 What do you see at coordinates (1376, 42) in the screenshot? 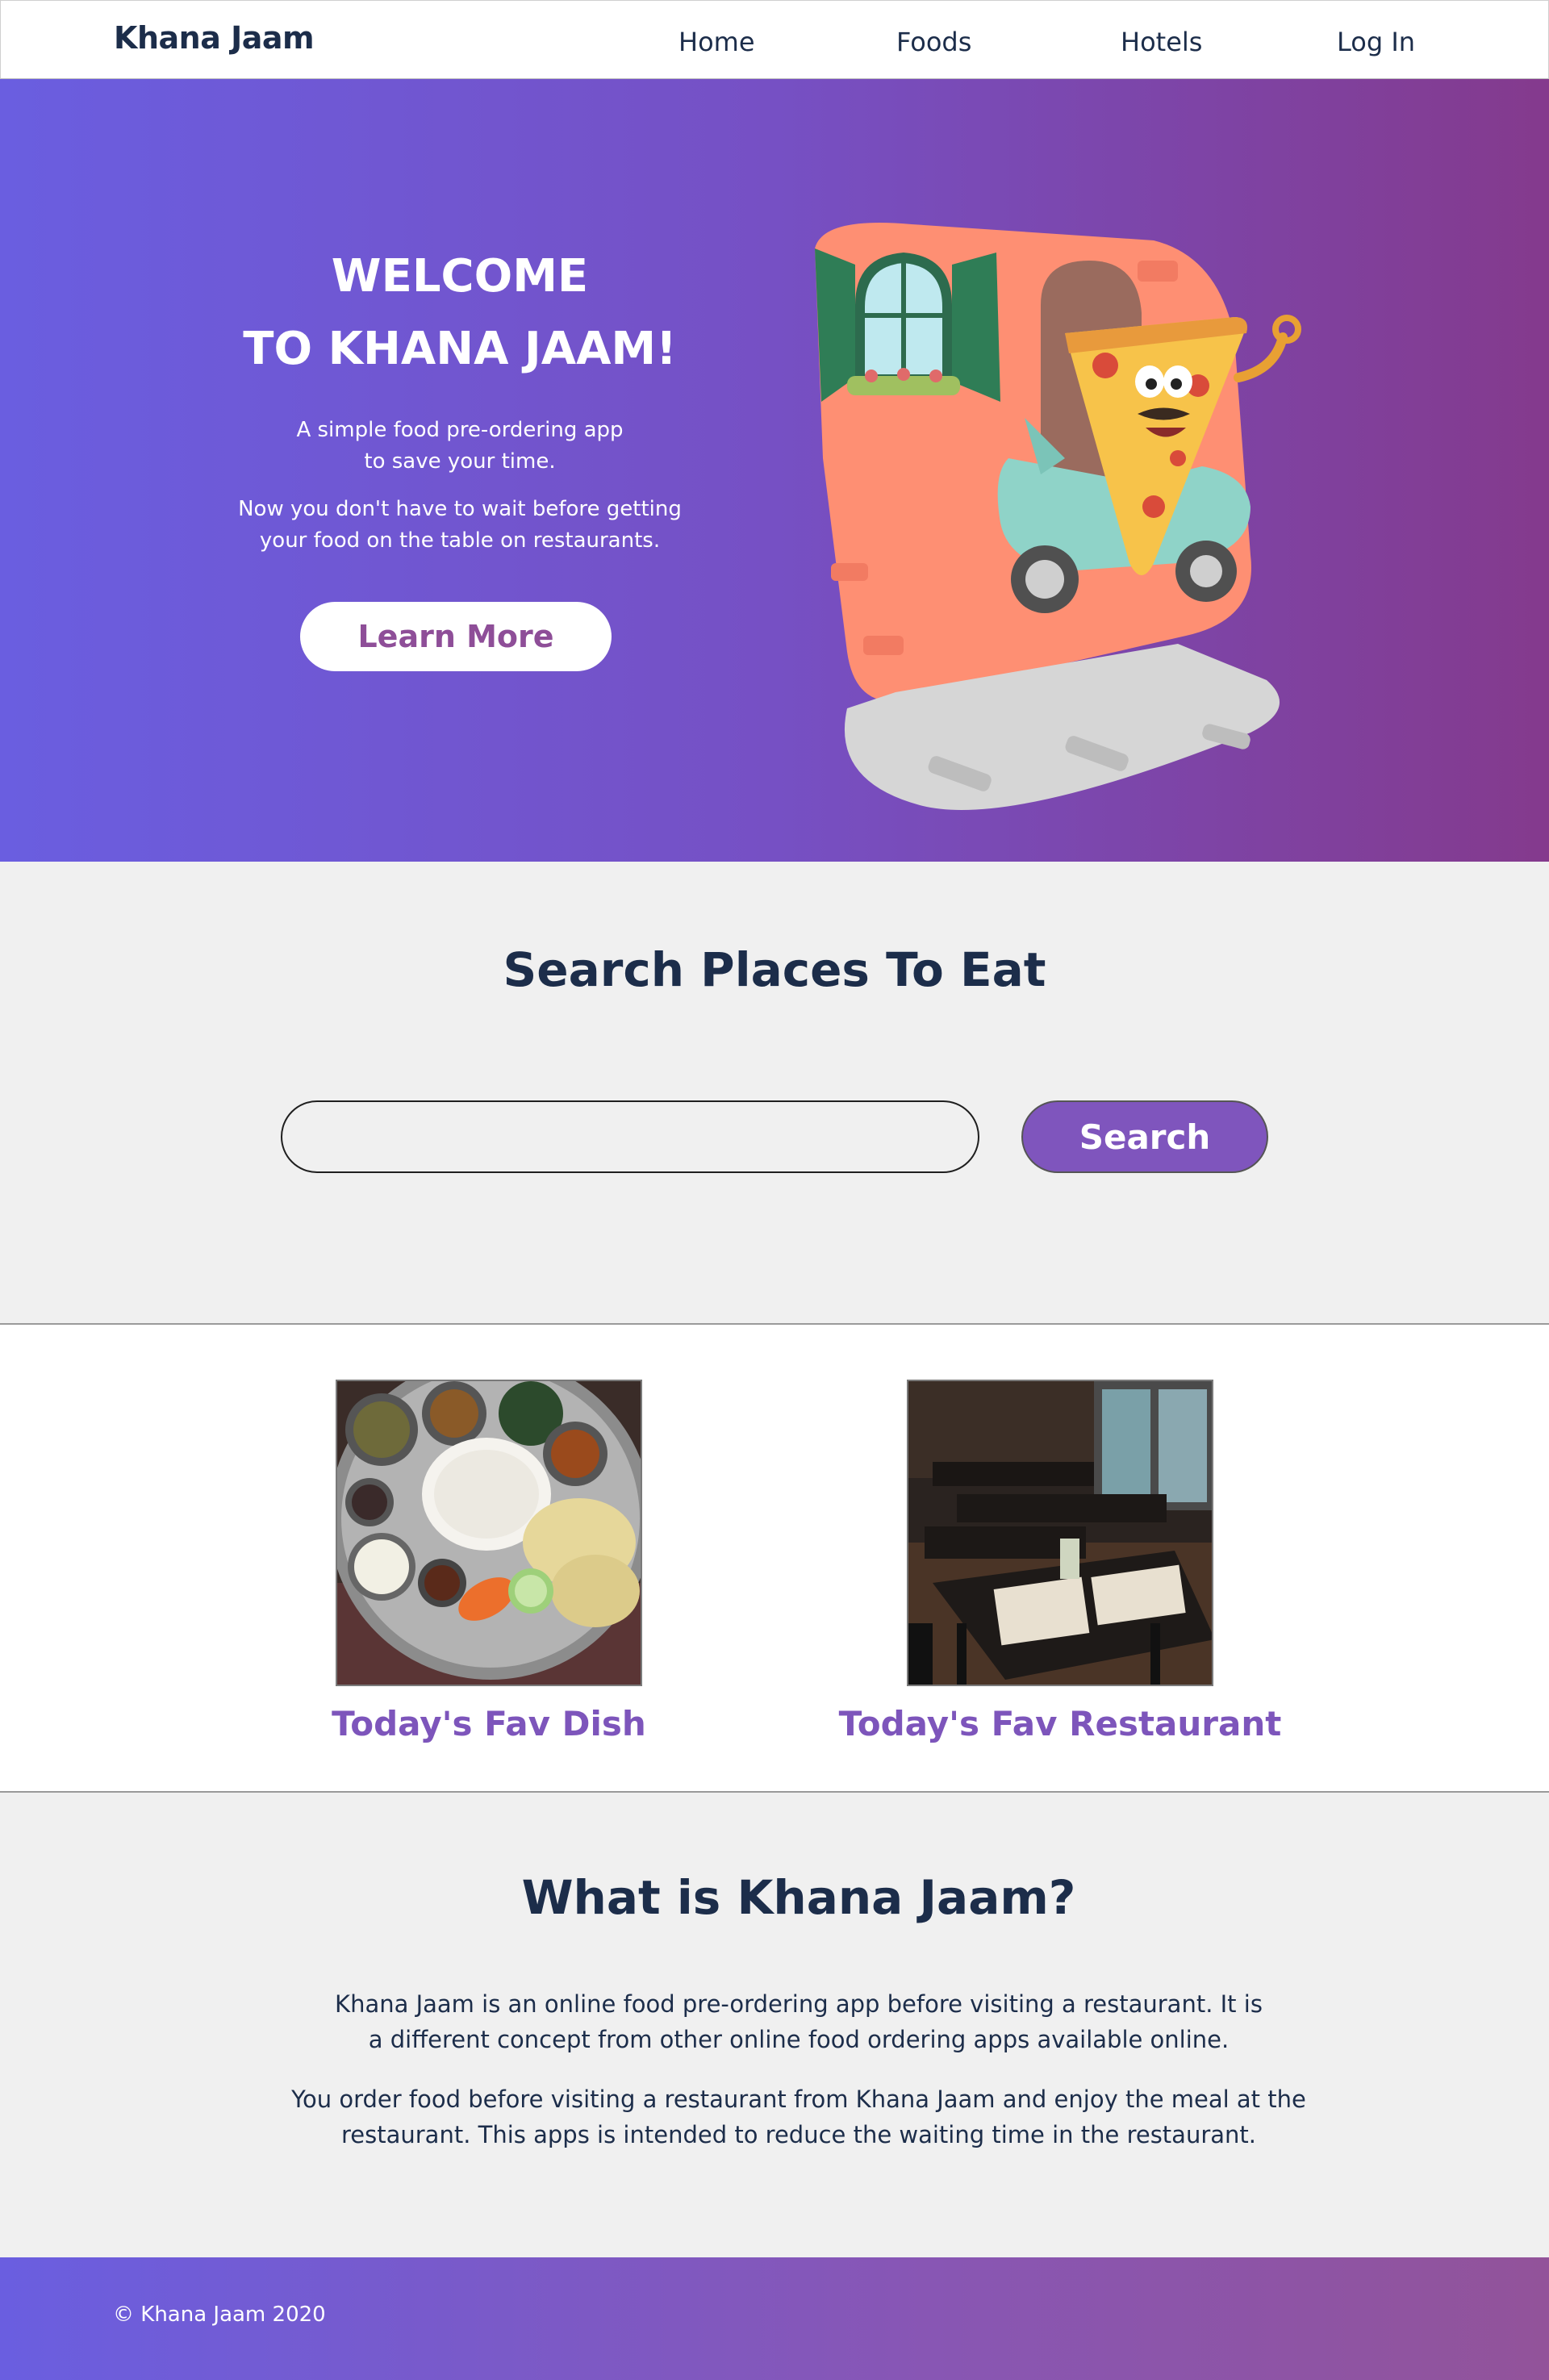
I see `nav-link-login: Log In` at bounding box center [1376, 42].